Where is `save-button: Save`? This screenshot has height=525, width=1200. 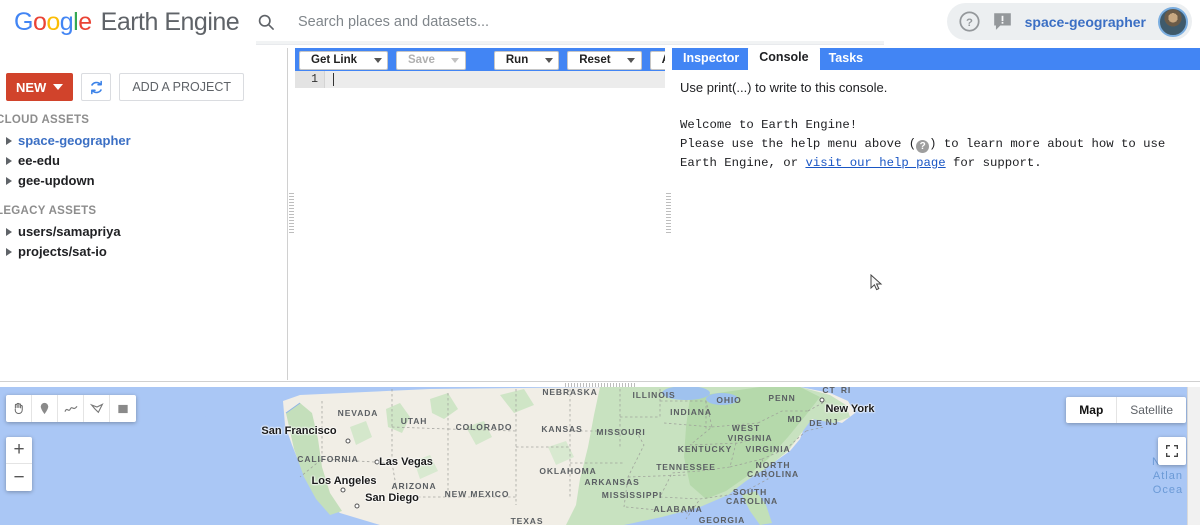
save-button: Save is located at coordinates (421, 60).